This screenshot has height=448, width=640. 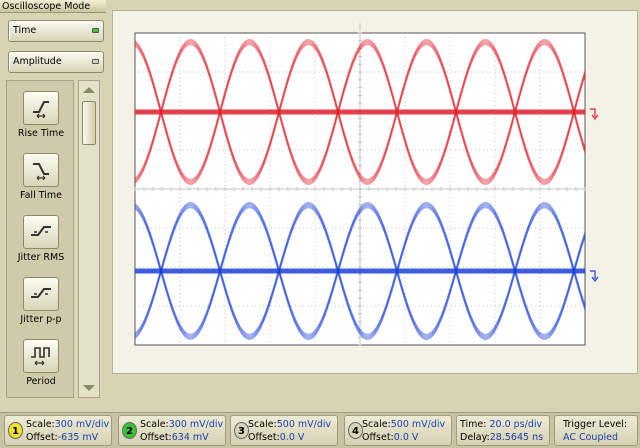 What do you see at coordinates (42, 437) in the screenshot?
I see `channel-1-offset-label: Offset:` at bounding box center [42, 437].